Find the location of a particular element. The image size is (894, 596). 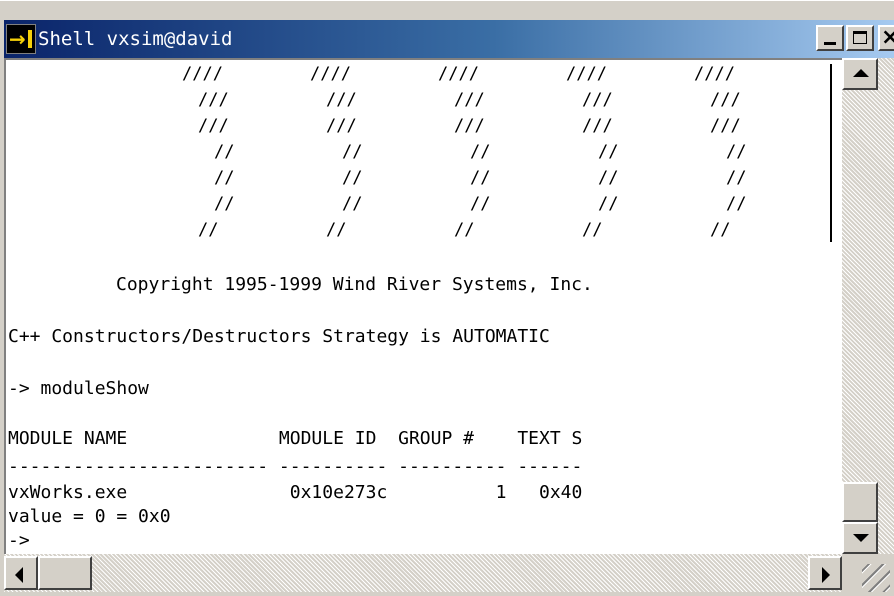

art-vertical-line is located at coordinates (831, 153).